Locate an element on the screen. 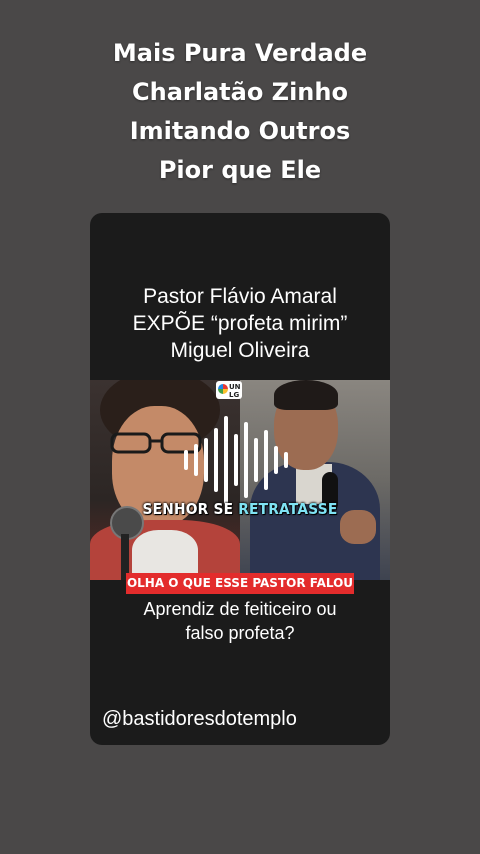 Image resolution: width=480 pixels, height=854 pixels. video-title-line-1: Pastor Flávio Amaral is located at coordinates (240, 296).